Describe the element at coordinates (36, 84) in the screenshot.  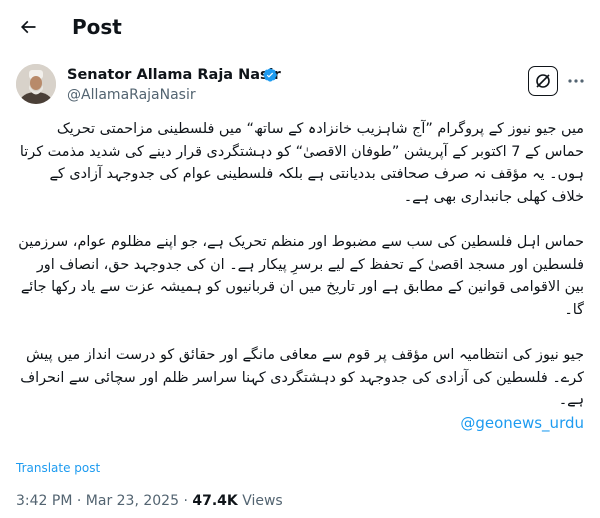
I see `avatar` at that location.